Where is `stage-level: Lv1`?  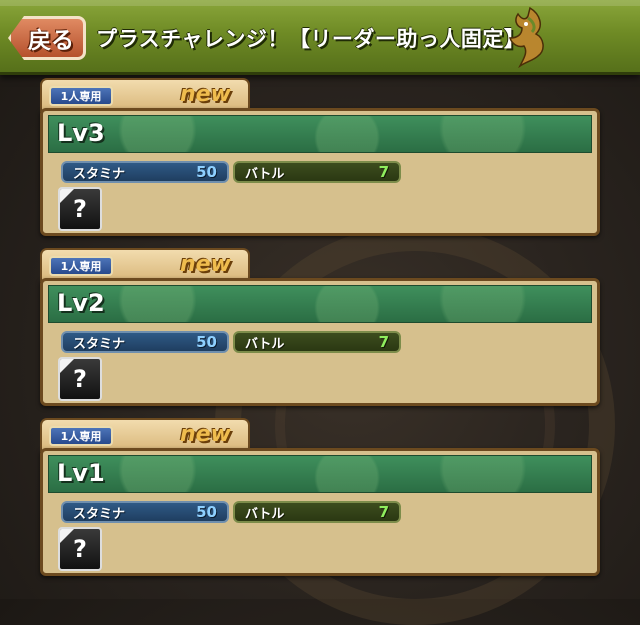
stage-level: Lv1 is located at coordinates (81, 473).